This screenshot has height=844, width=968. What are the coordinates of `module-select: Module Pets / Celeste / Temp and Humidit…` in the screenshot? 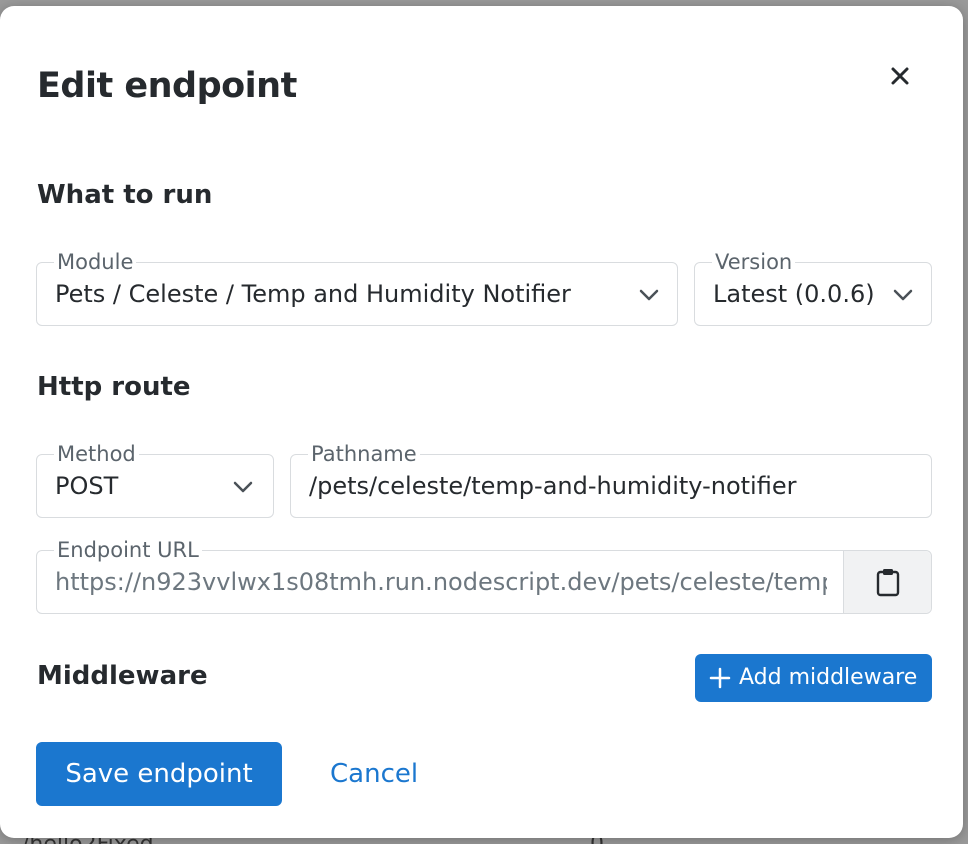 It's located at (357, 287).